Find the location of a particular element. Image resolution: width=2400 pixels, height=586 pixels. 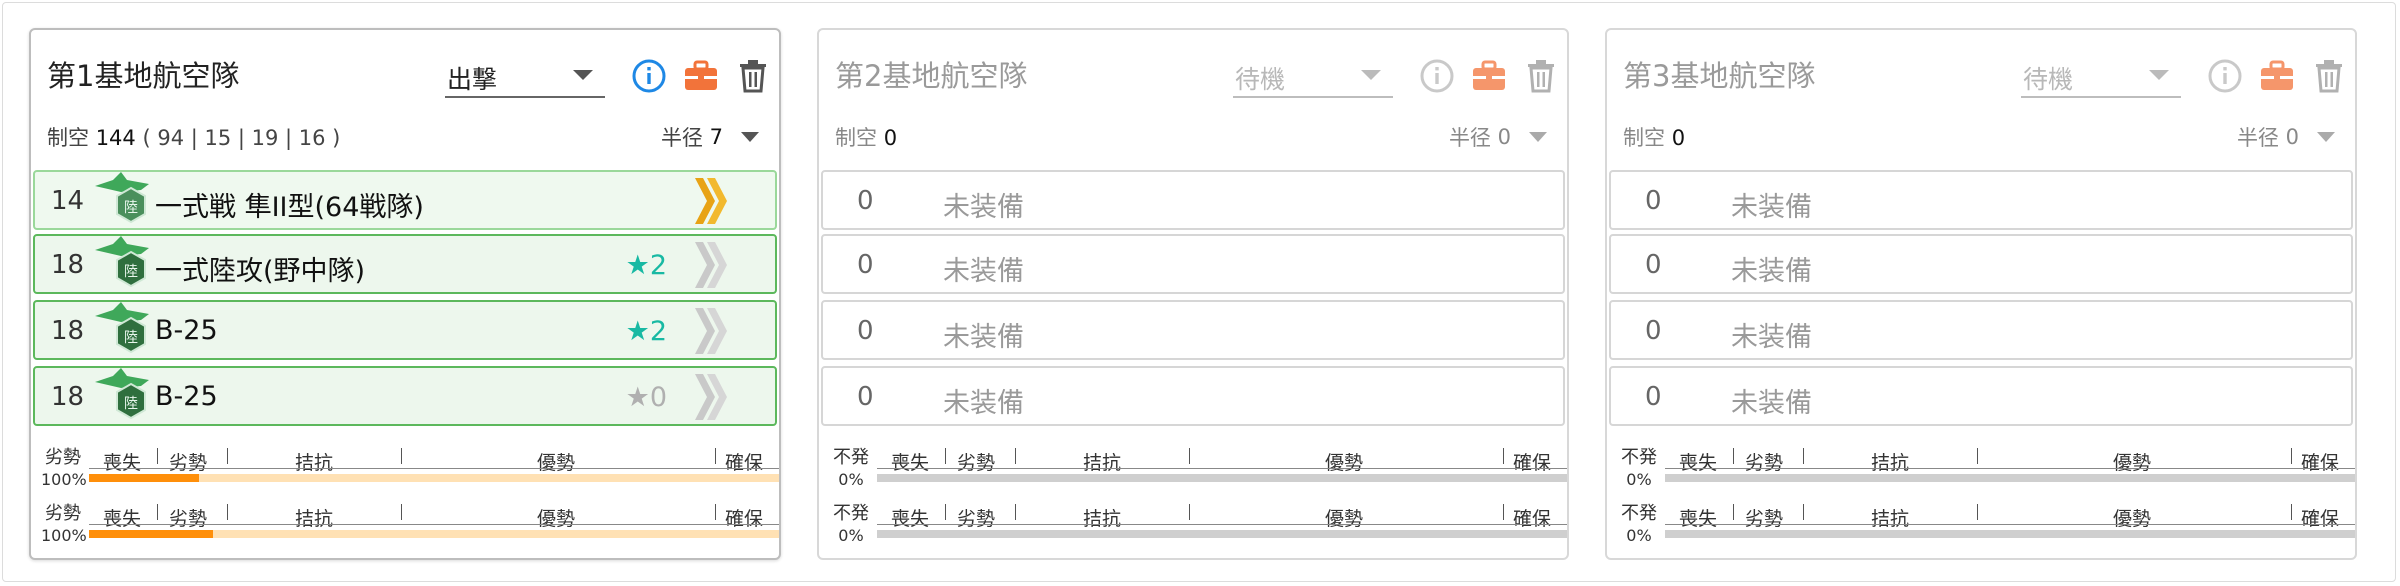

air-state-percent: 100% is located at coordinates (64, 479).